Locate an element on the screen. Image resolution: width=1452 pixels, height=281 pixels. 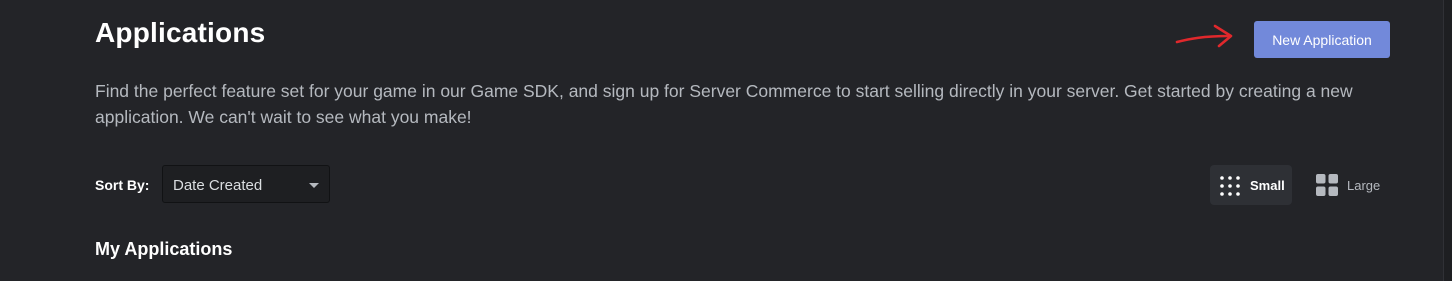
view-large-button: Large is located at coordinates (1349, 185).